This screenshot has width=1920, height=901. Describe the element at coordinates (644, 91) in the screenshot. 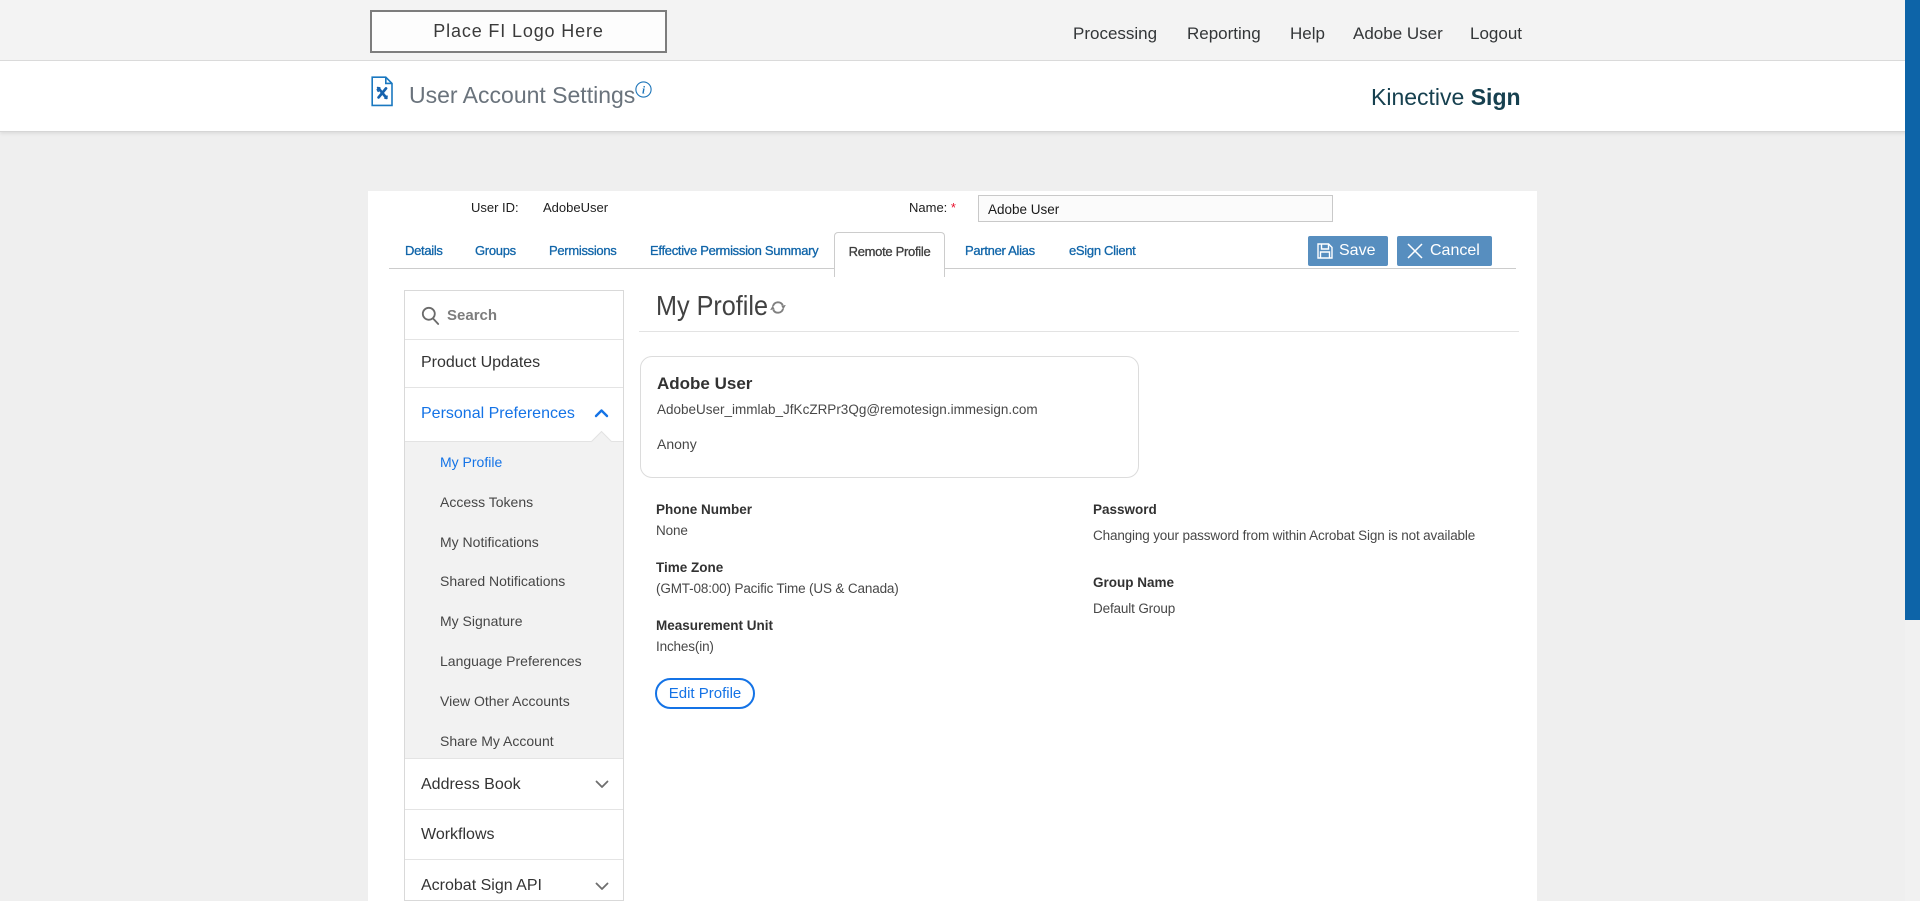

I see `svg-text: i` at that location.